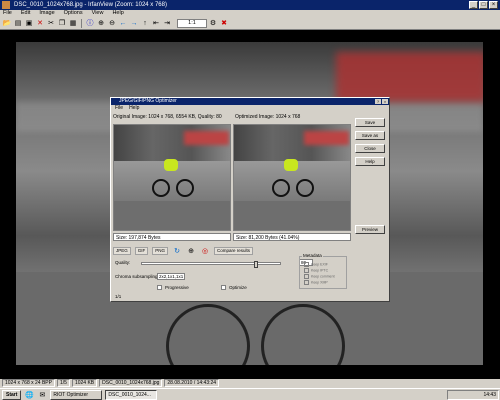 This screenshot has width=500, height=400. Describe the element at coordinates (312, 255) in the screenshot. I see `metadata-group-title: Metadata` at that location.